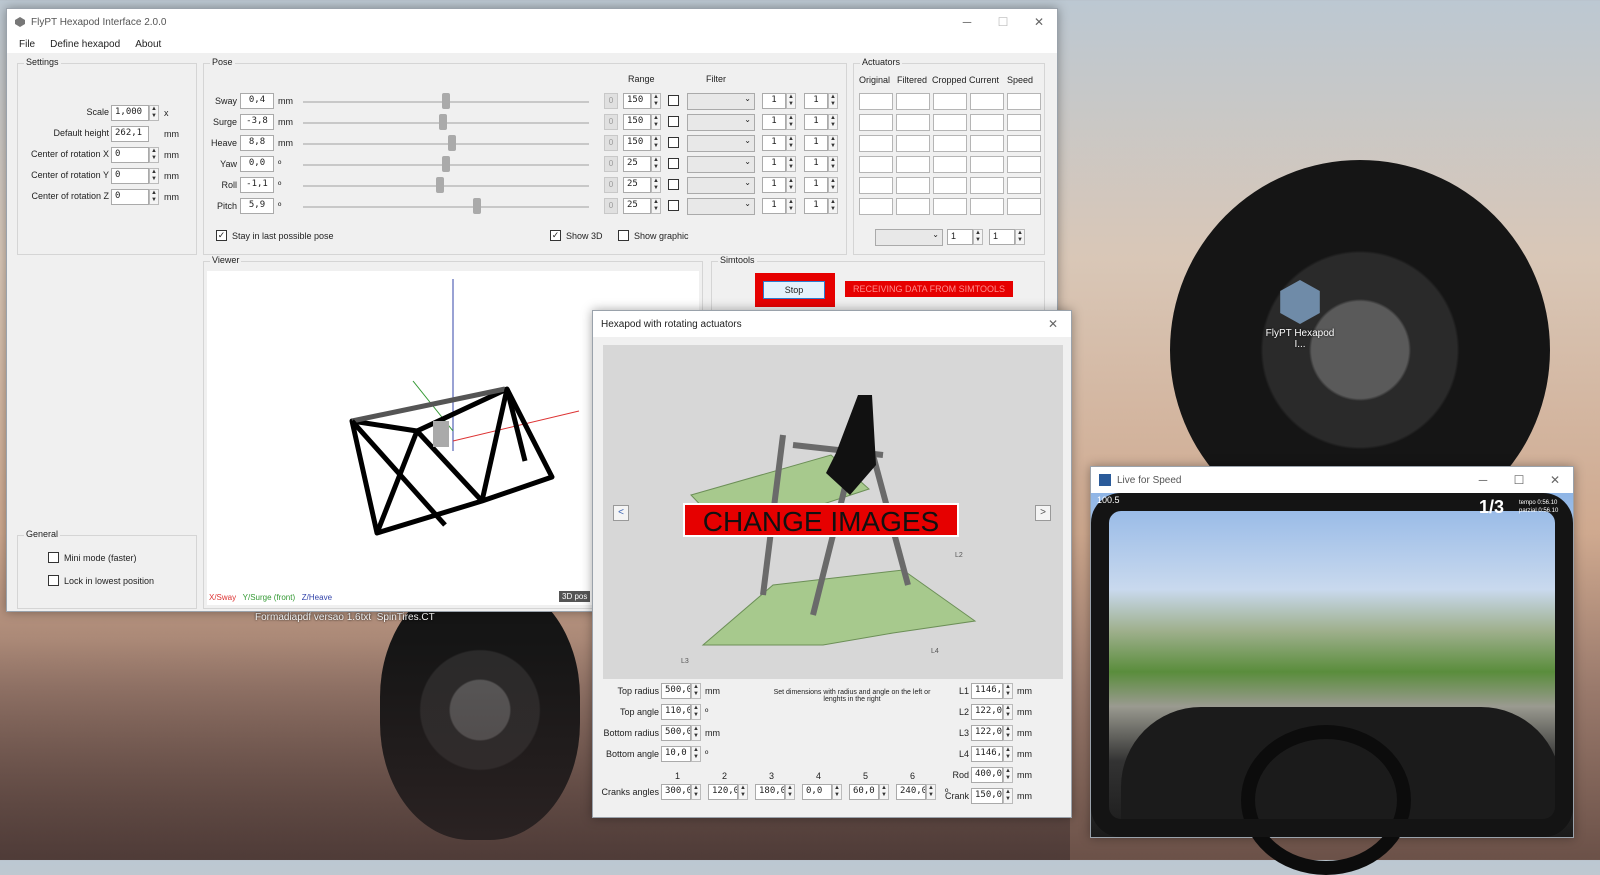  I want to click on lock-lowest-checkbox, so click(53, 580).